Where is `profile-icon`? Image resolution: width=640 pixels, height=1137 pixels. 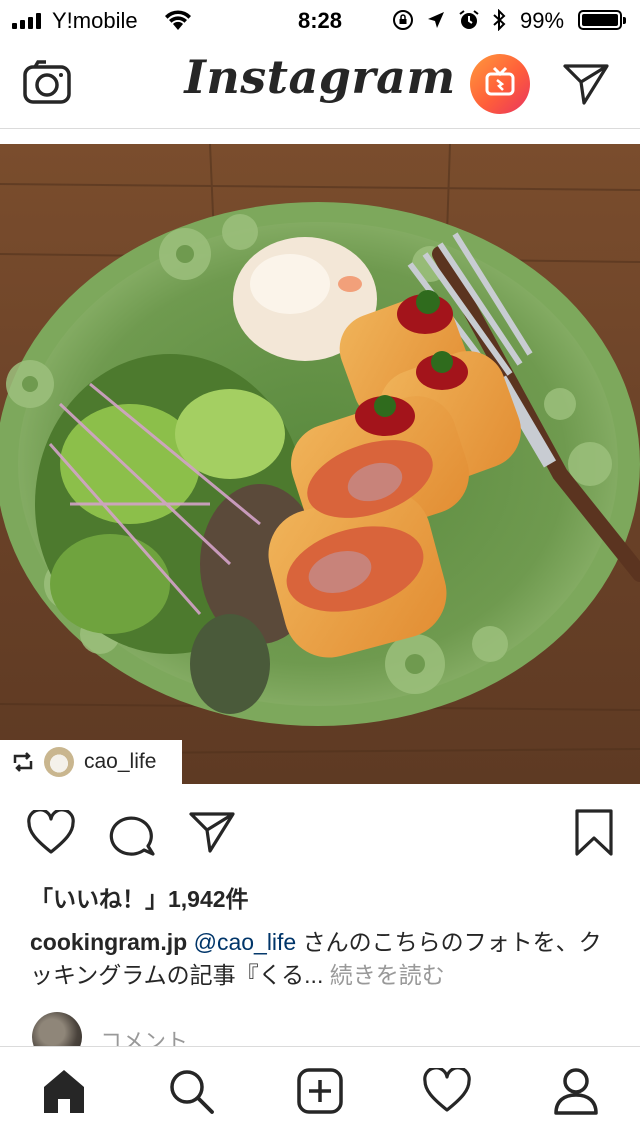 profile-icon is located at coordinates (576, 1091).